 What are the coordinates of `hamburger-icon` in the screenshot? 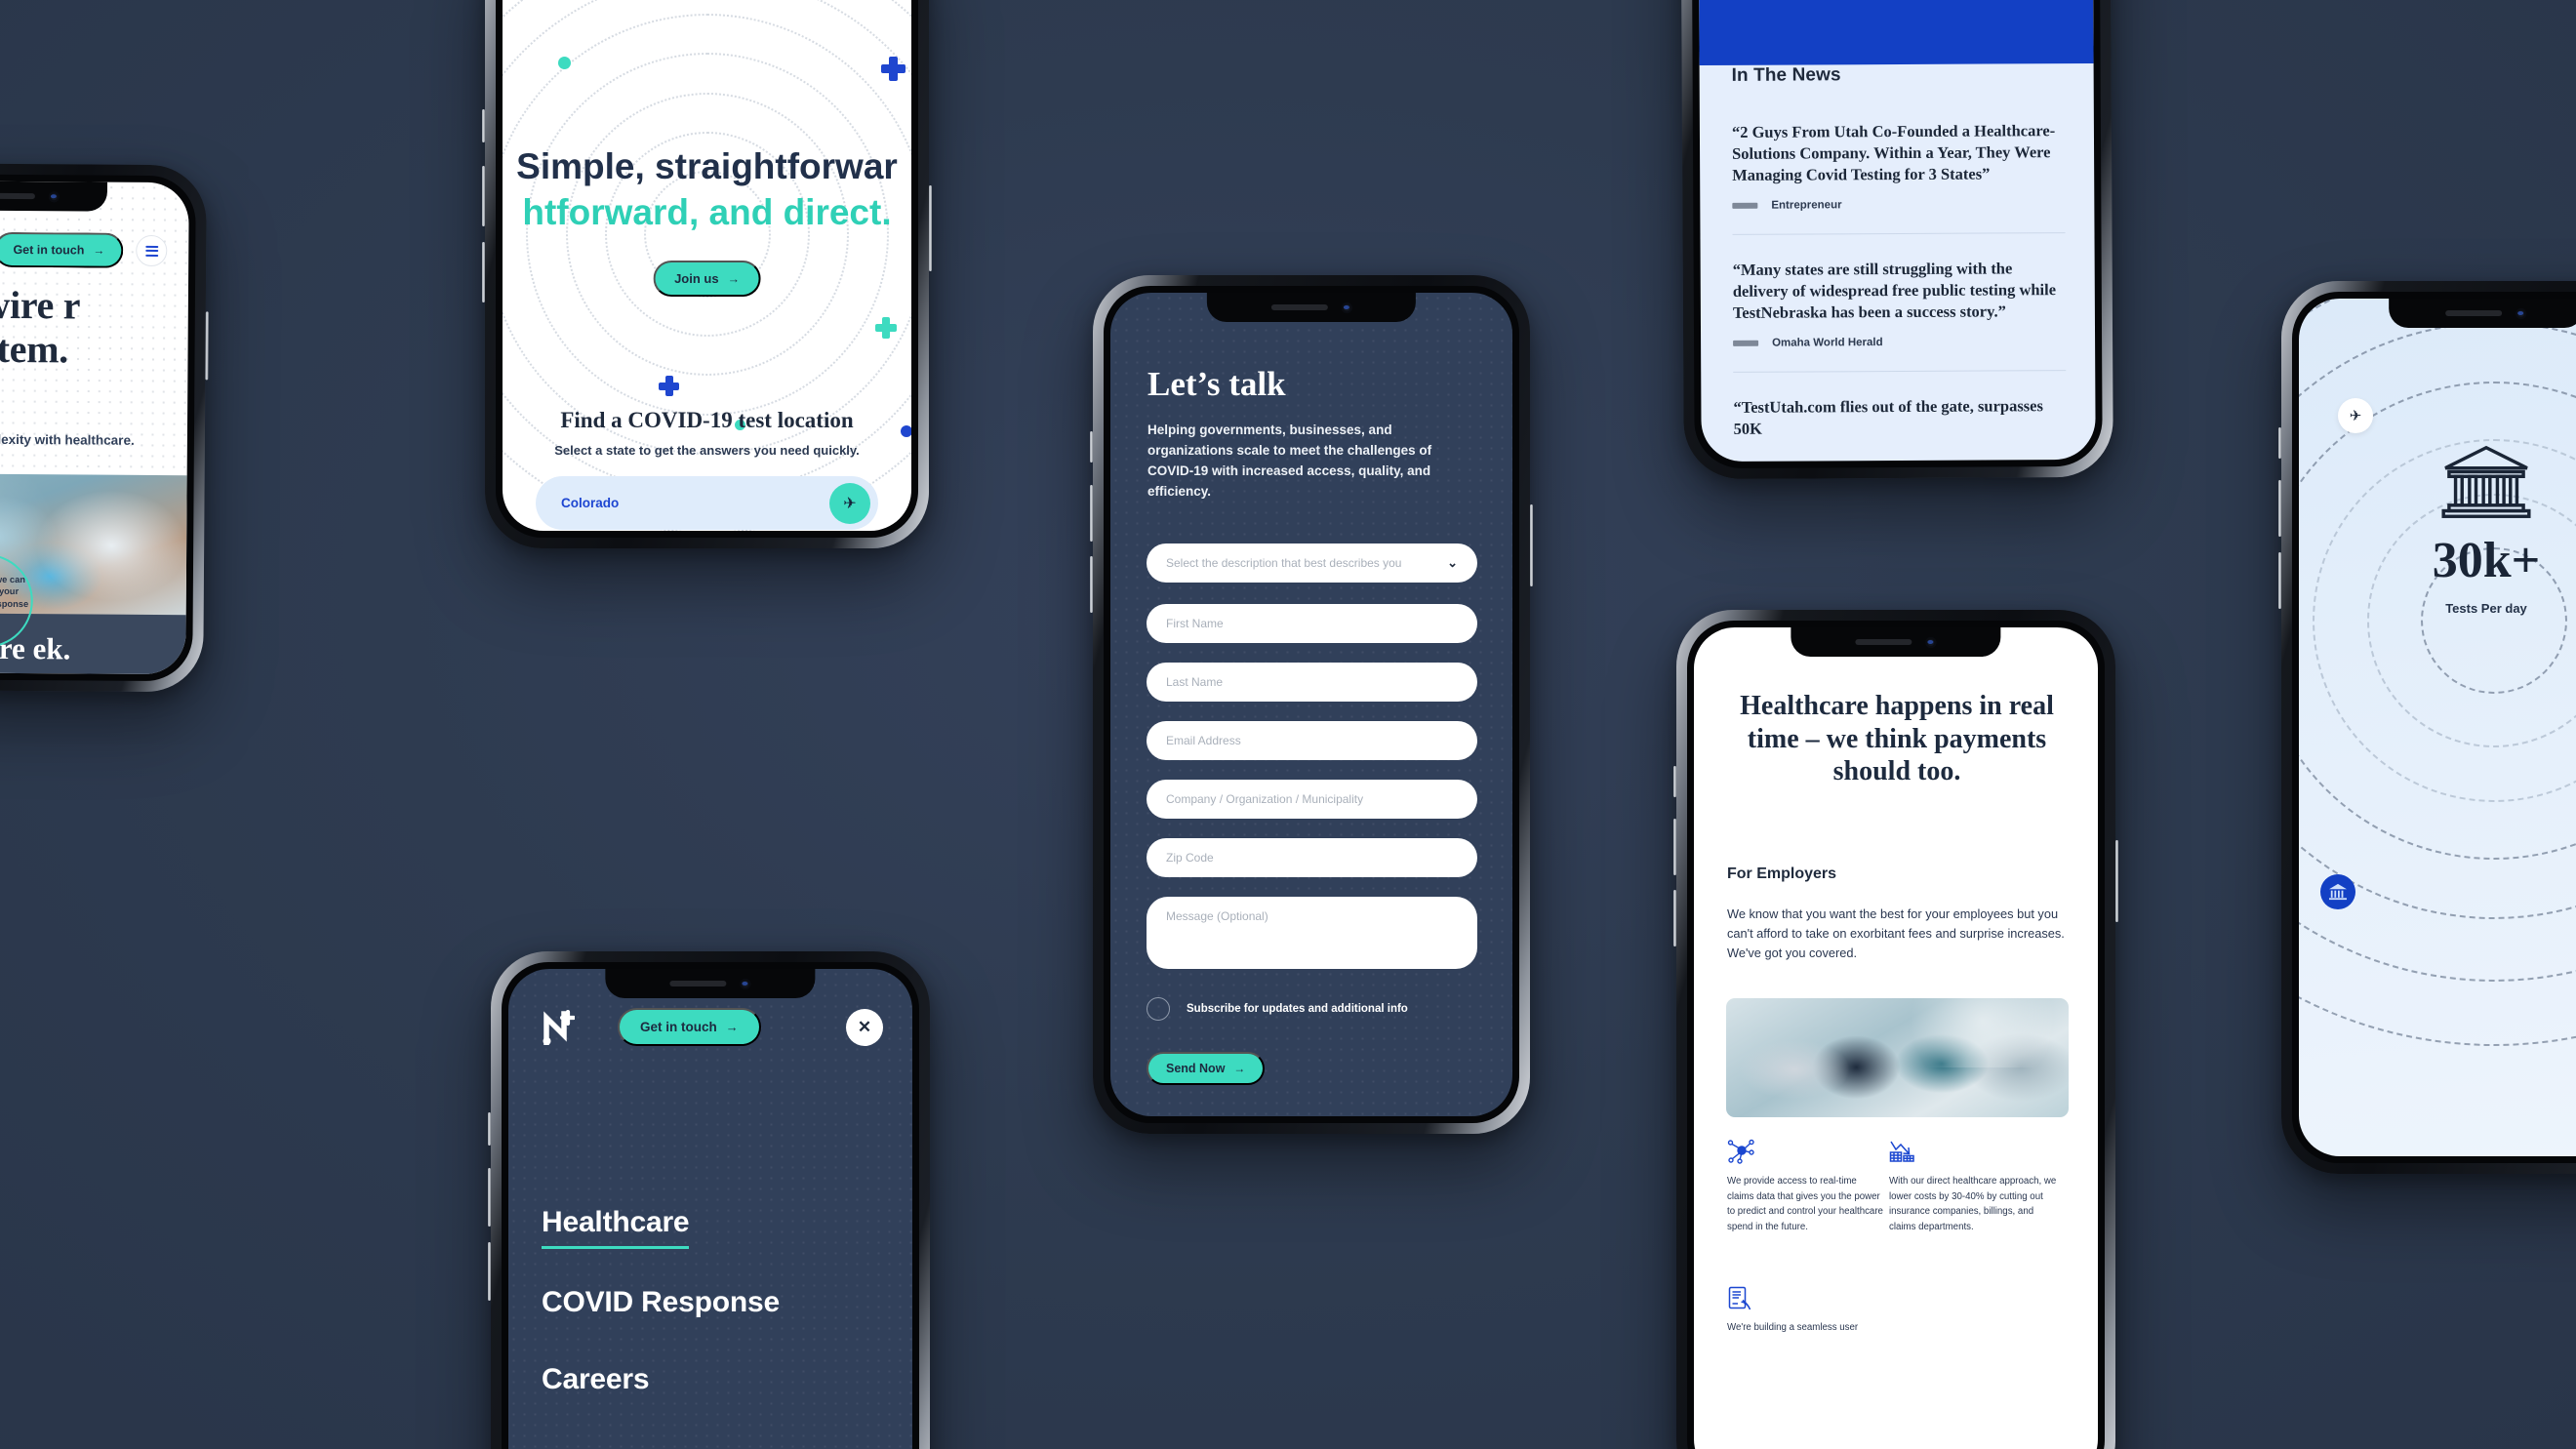 It's located at (152, 250).